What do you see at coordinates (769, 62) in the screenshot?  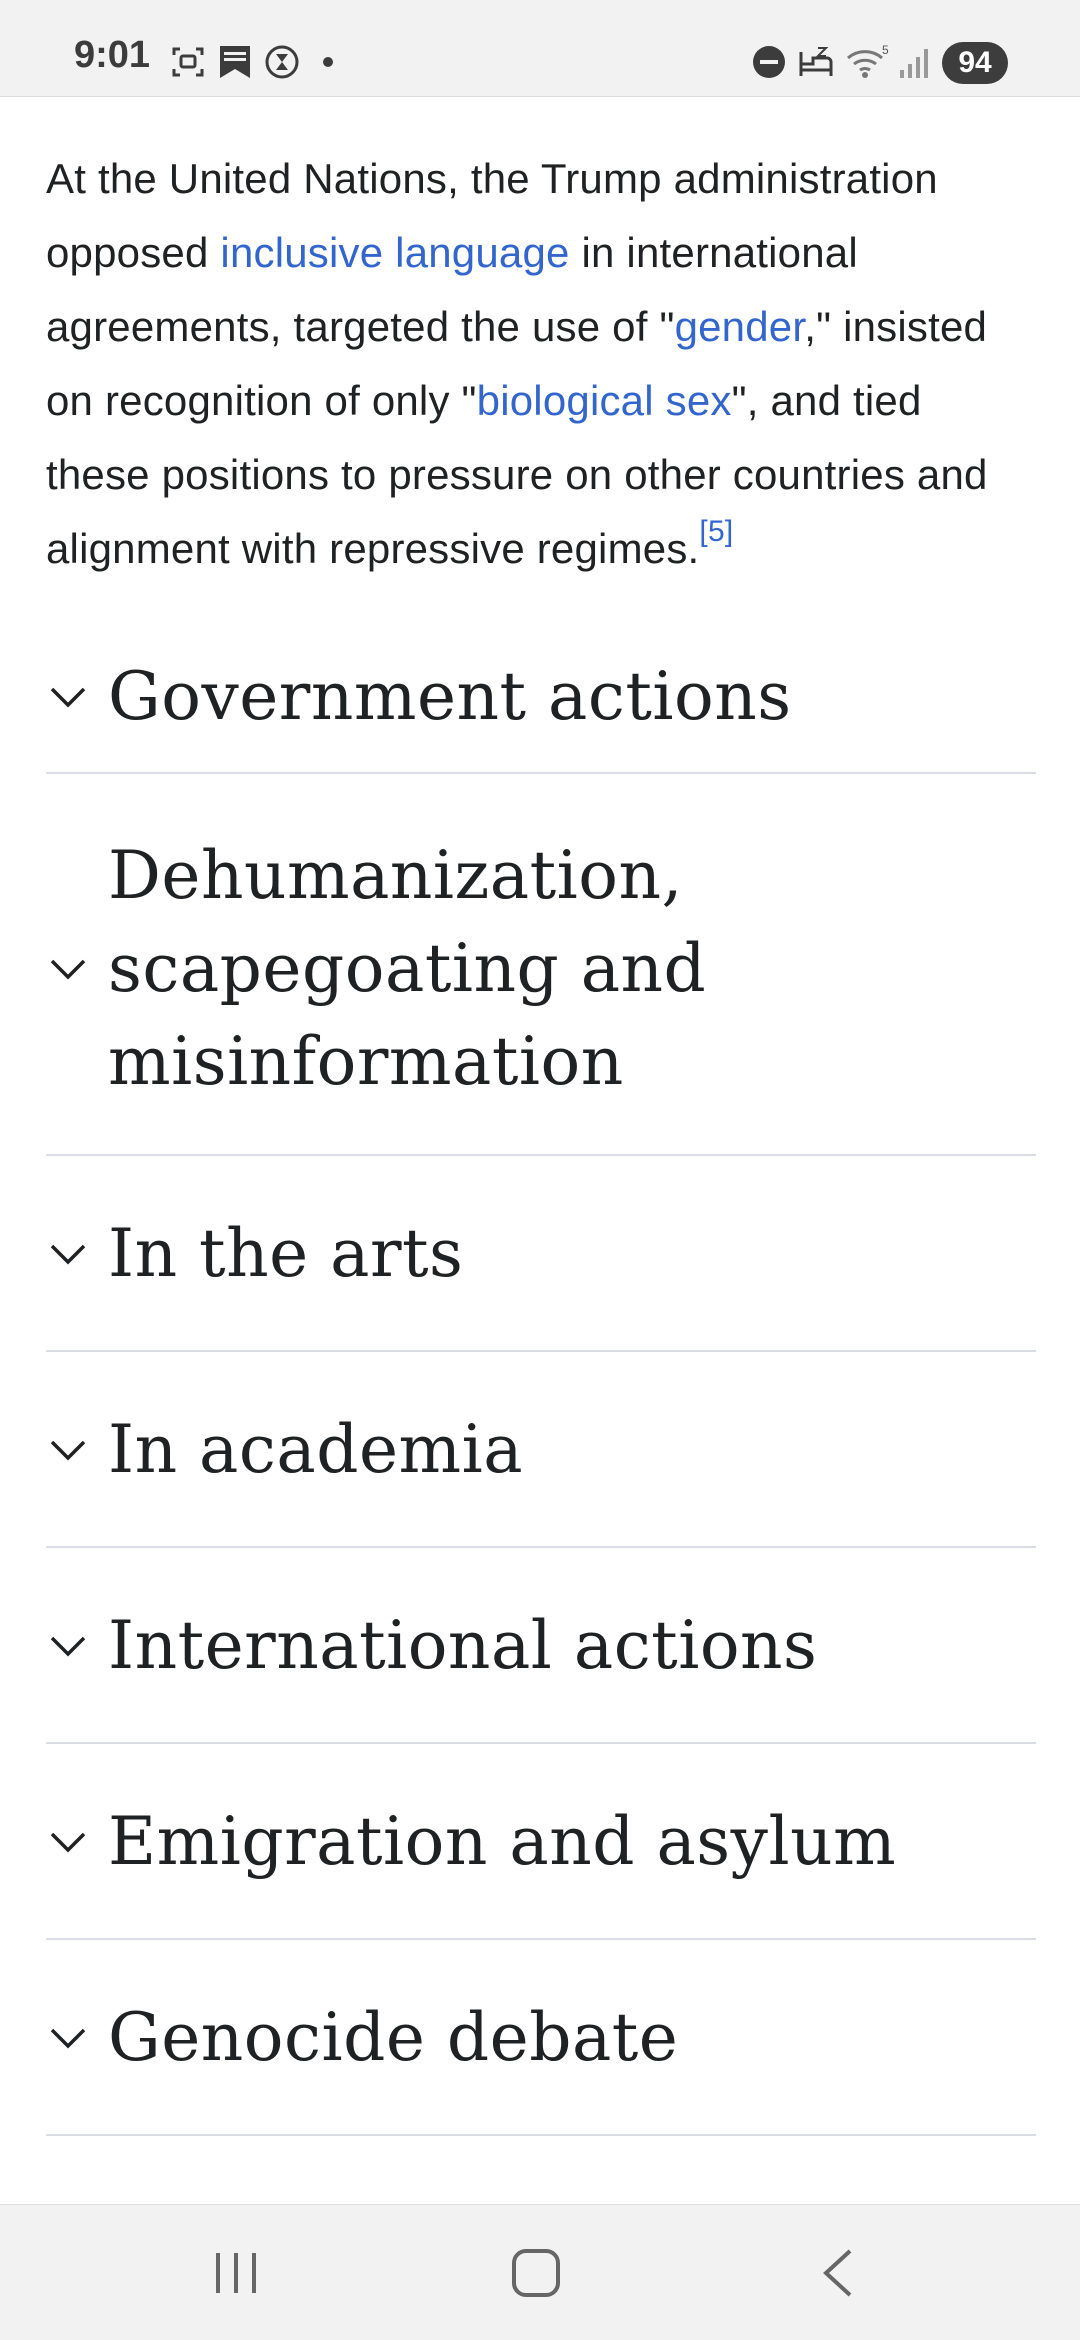 I see `dnd-icon` at bounding box center [769, 62].